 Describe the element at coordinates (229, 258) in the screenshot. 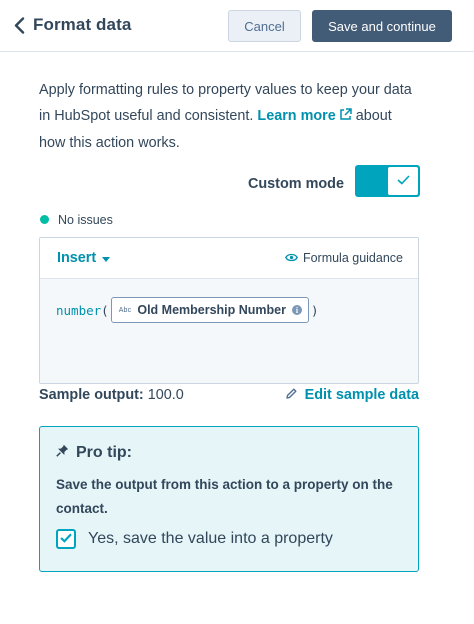

I see `editor-toolbar: Insert Formula guidance` at that location.